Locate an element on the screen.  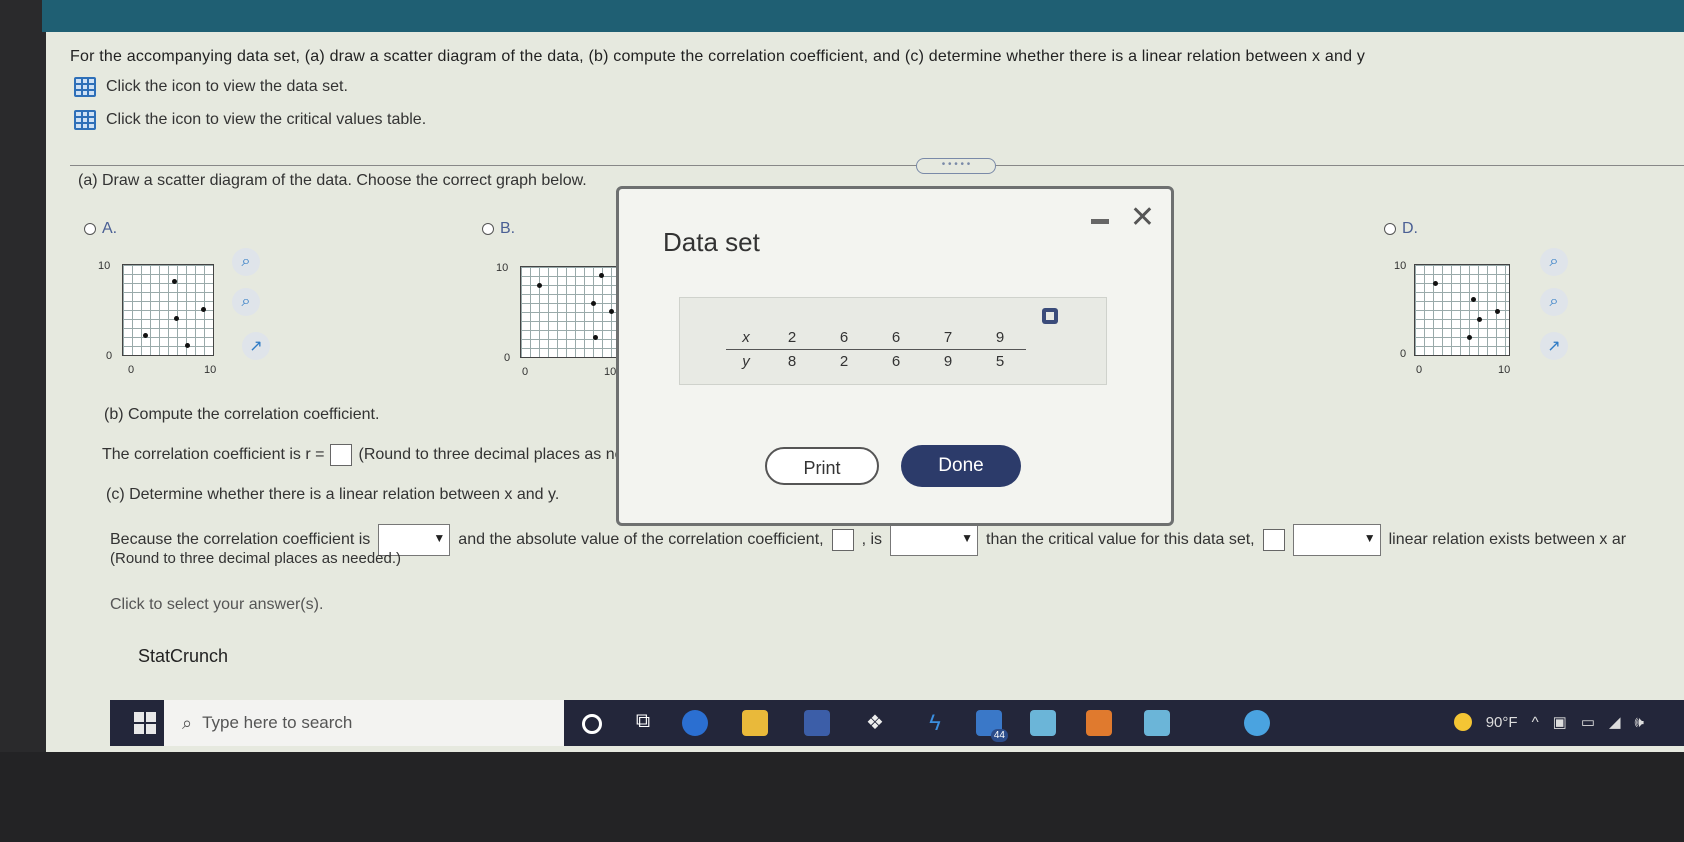
absolute-value-input is located at coordinates (842, 540).